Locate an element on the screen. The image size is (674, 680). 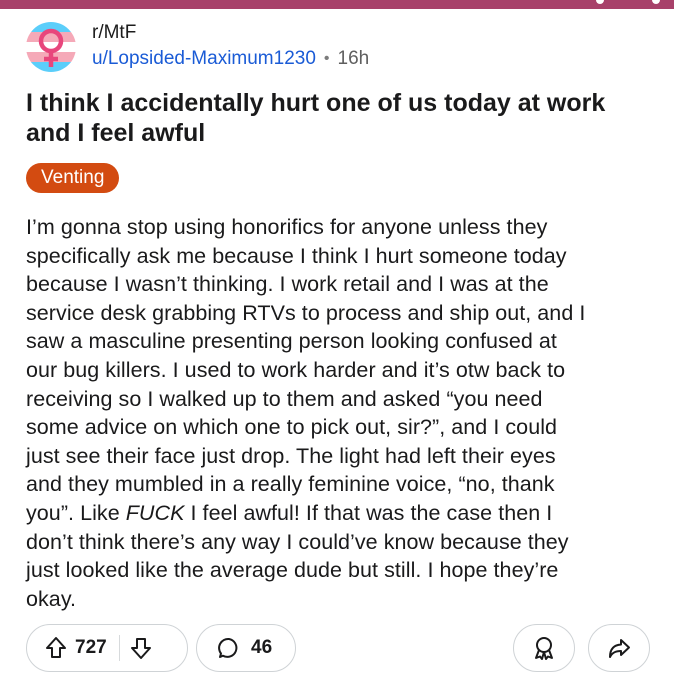
award-button is located at coordinates (544, 648).